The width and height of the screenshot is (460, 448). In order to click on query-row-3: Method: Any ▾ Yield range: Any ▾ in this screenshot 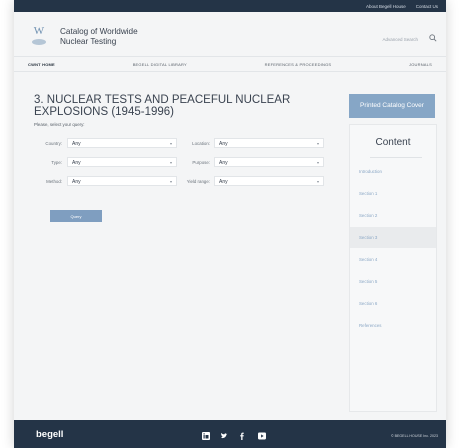, I will do `click(189, 182)`.